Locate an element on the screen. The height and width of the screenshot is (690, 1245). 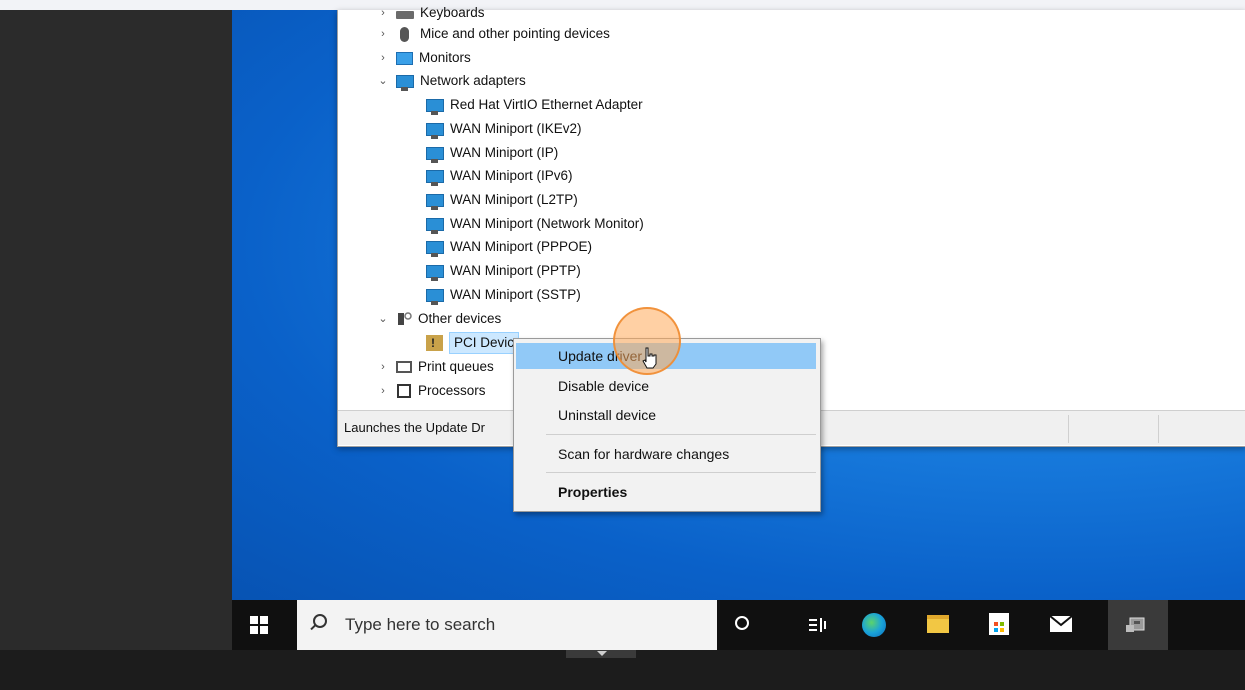
tree-item-label: Mice and other pointing devices is located at coordinates (515, 33).